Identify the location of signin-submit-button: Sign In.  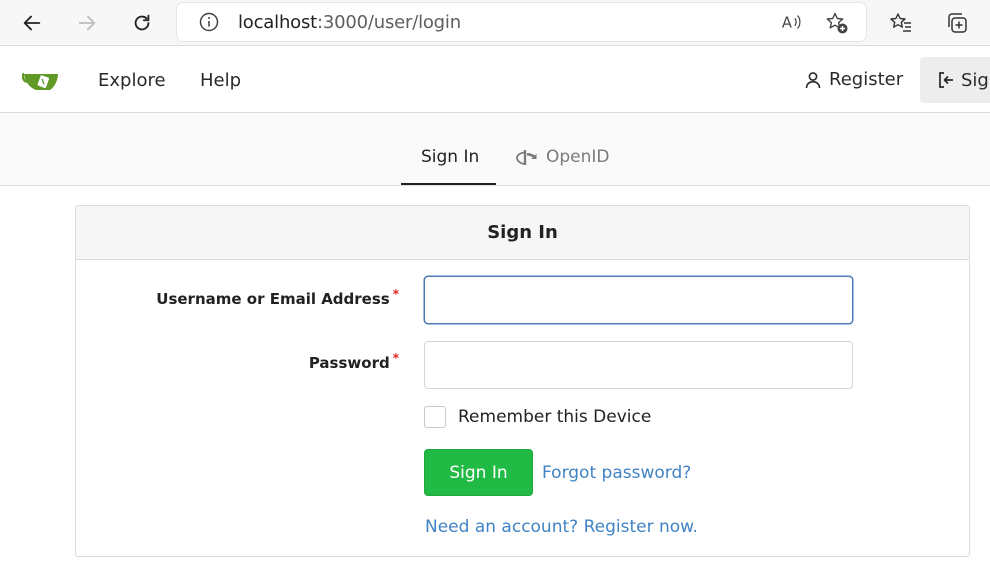
(478, 472).